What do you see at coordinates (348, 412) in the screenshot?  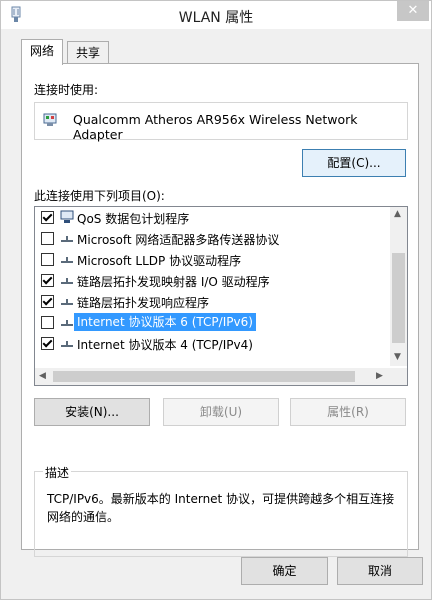 I see `properties-button: 属性(R)` at bounding box center [348, 412].